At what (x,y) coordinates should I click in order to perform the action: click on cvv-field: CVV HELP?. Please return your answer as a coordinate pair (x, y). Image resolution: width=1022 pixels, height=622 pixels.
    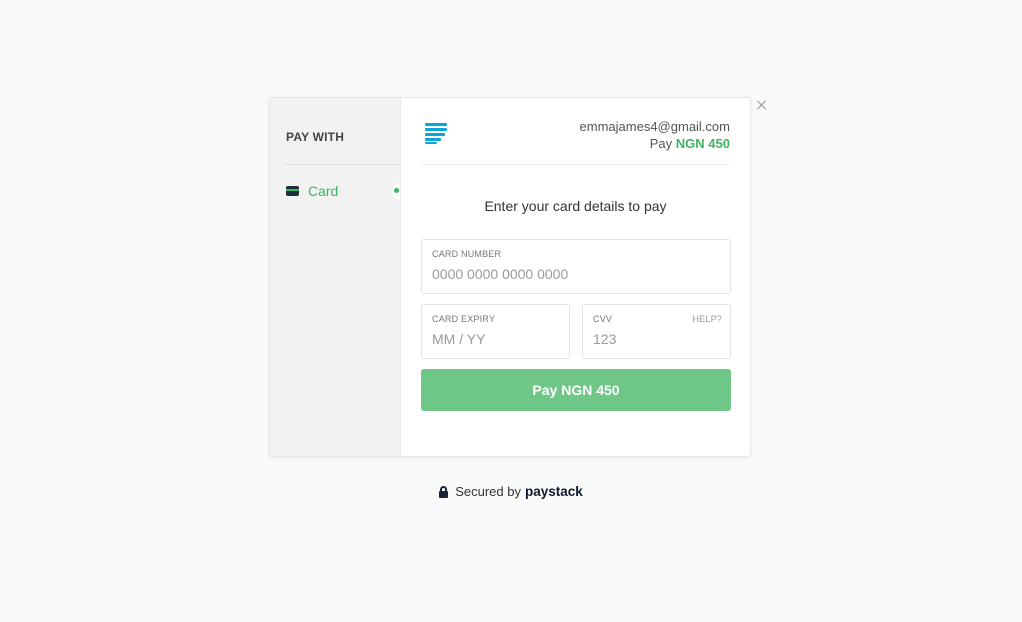
    Looking at the image, I should click on (656, 331).